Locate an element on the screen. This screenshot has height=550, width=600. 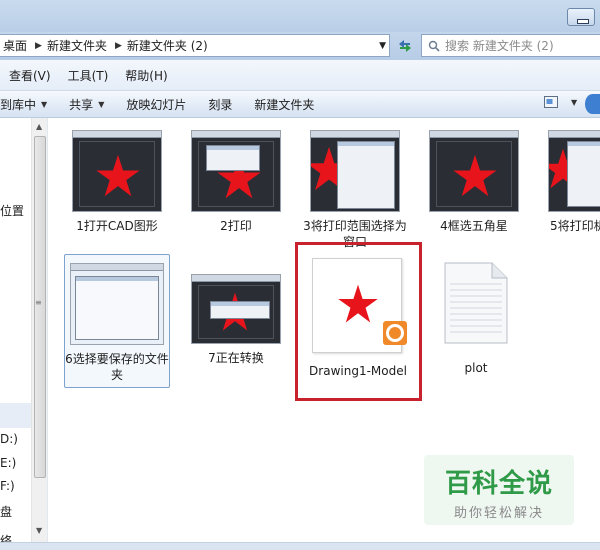
slideshow-button: 放映幻灯片 is located at coordinates (156, 104).